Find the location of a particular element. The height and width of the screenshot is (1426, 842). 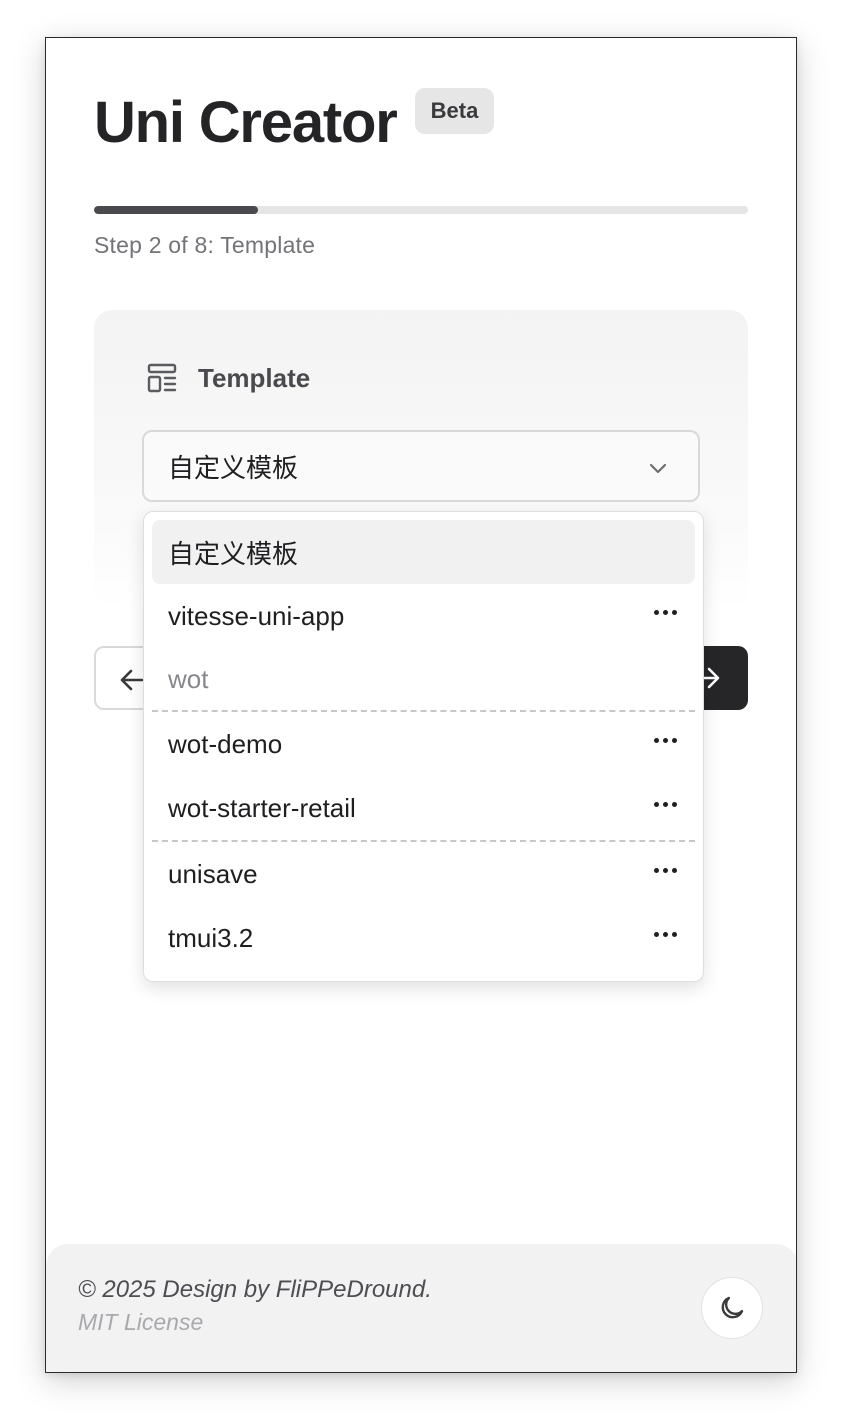

option-group-wot: wot is located at coordinates (423, 679).